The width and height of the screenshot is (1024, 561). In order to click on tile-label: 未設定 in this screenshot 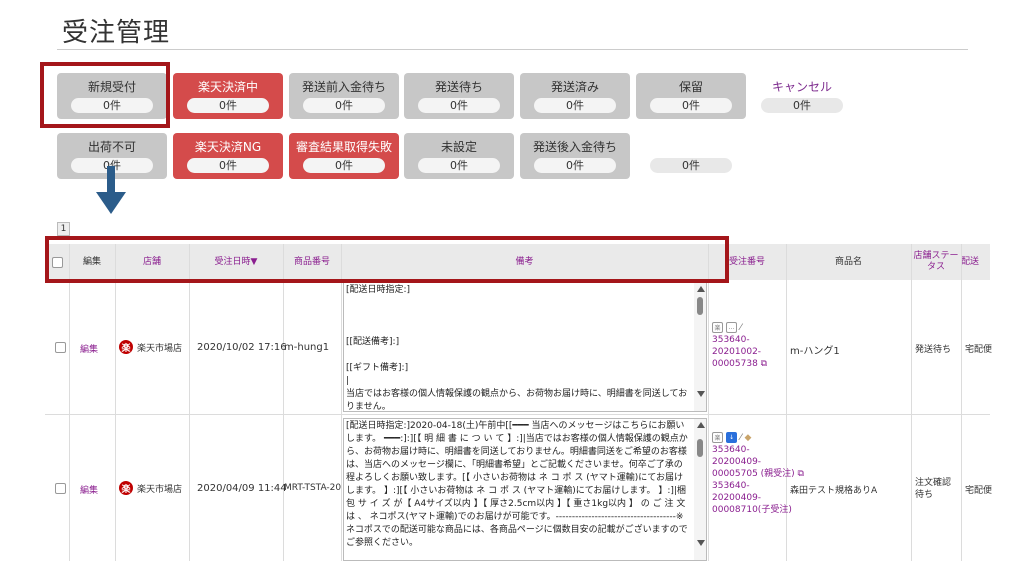, I will do `click(458, 147)`.